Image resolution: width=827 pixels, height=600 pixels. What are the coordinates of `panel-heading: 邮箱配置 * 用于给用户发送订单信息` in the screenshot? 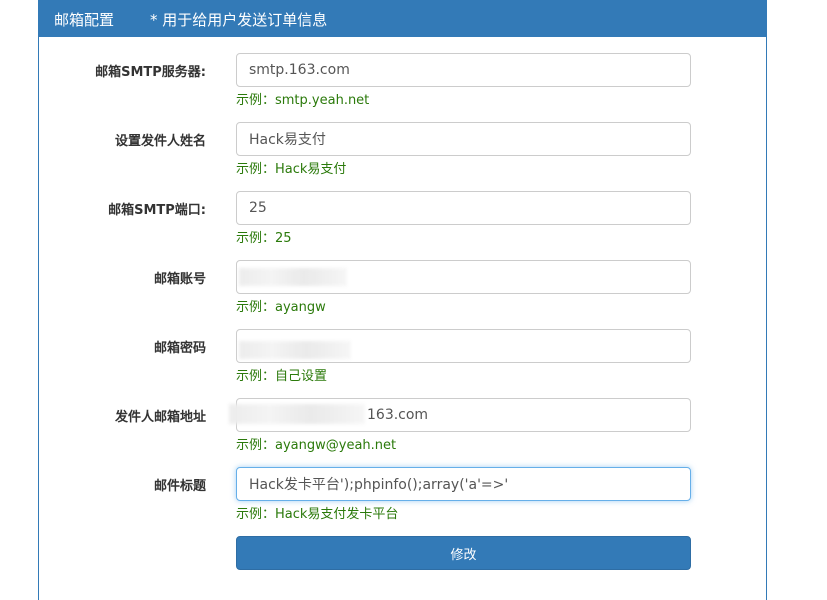 It's located at (402, 18).